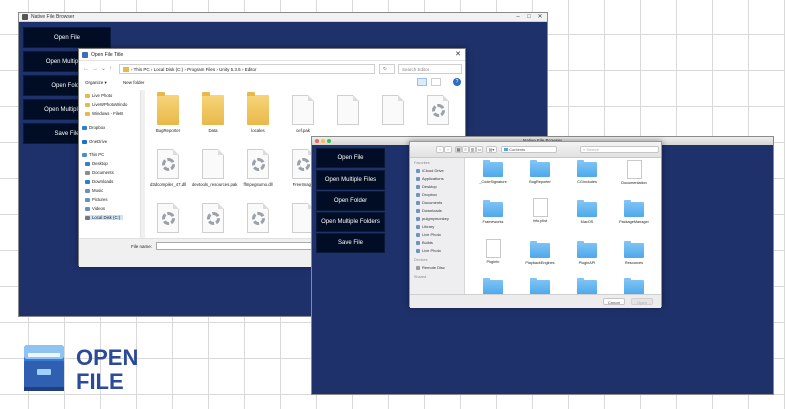 This screenshot has height=409, width=785. I want to click on nav-item-this-pc: This PC, so click(93, 154).